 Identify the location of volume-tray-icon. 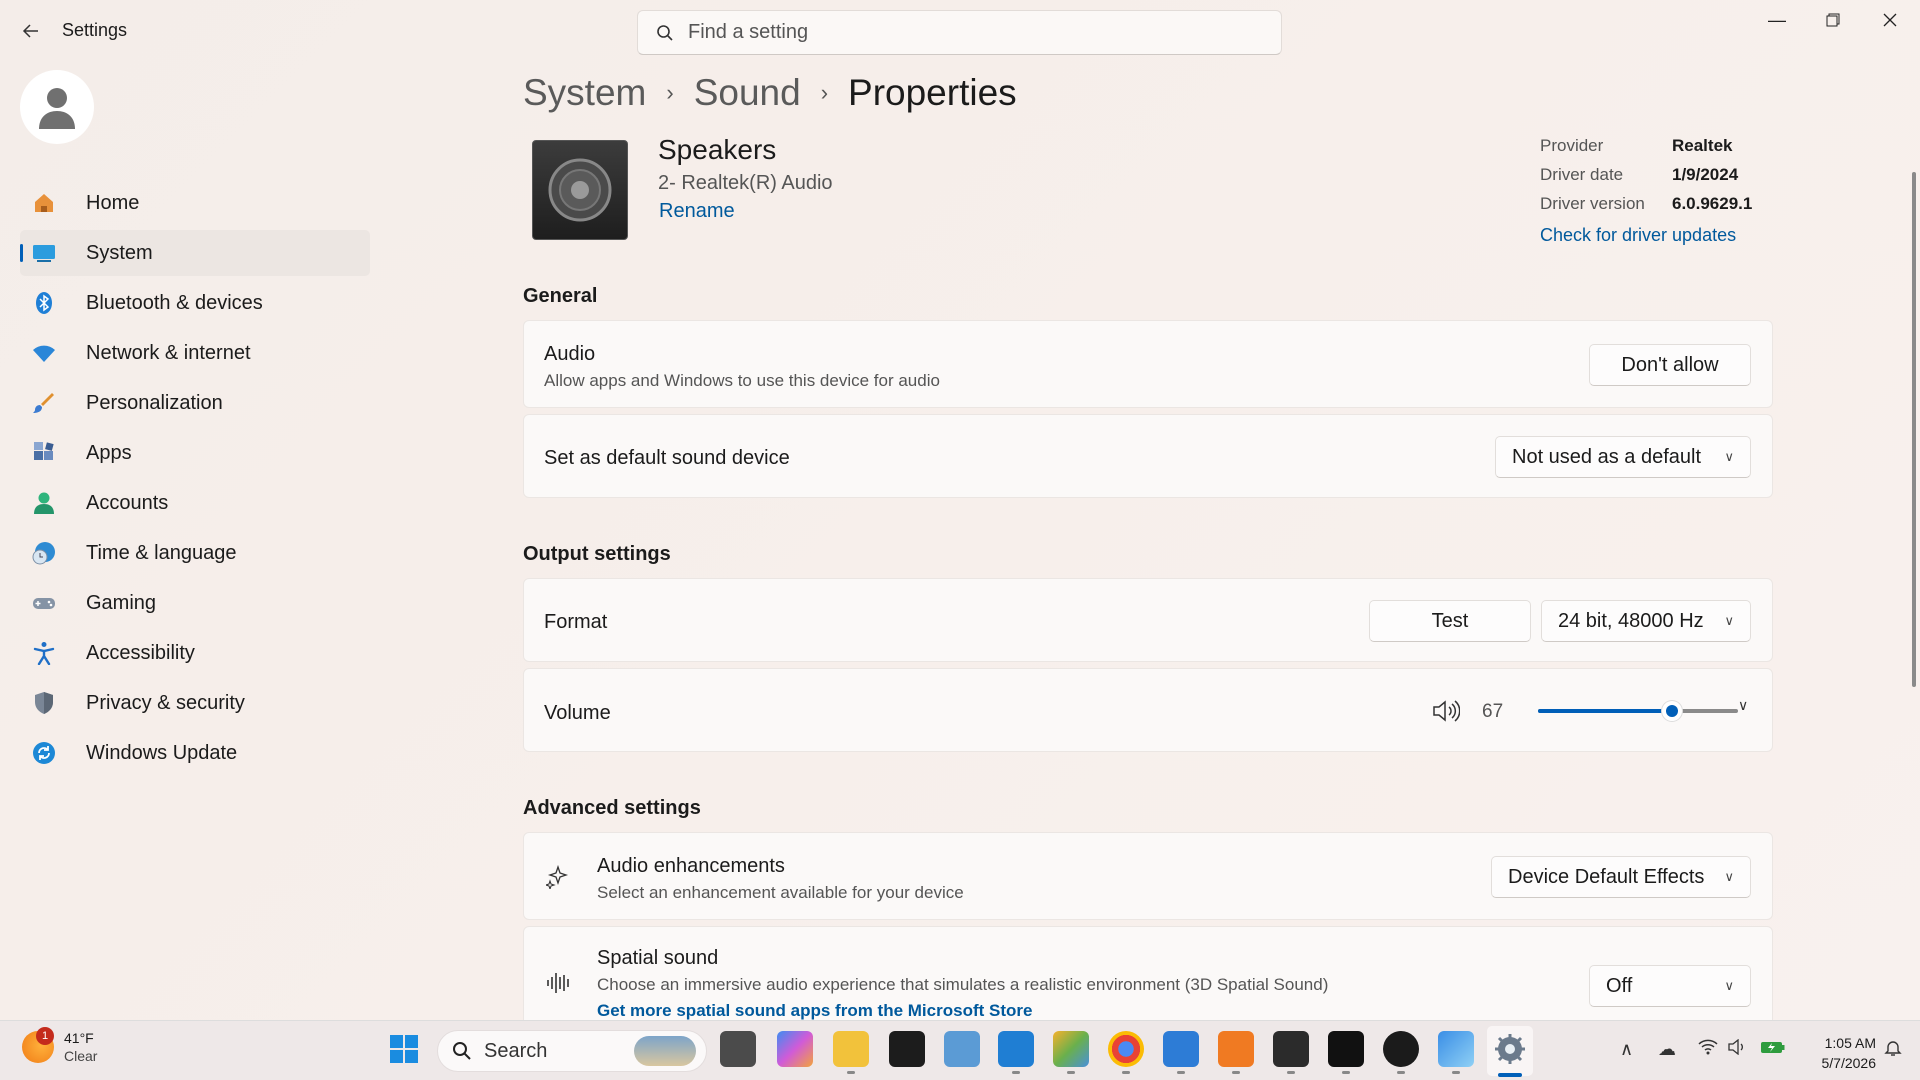
(1738, 1049).